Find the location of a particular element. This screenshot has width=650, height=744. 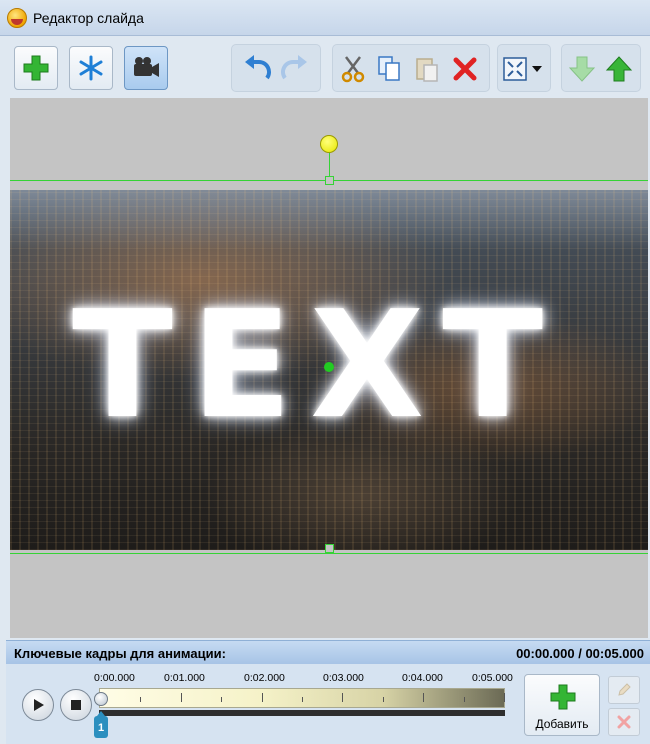

center-point is located at coordinates (329, 367).